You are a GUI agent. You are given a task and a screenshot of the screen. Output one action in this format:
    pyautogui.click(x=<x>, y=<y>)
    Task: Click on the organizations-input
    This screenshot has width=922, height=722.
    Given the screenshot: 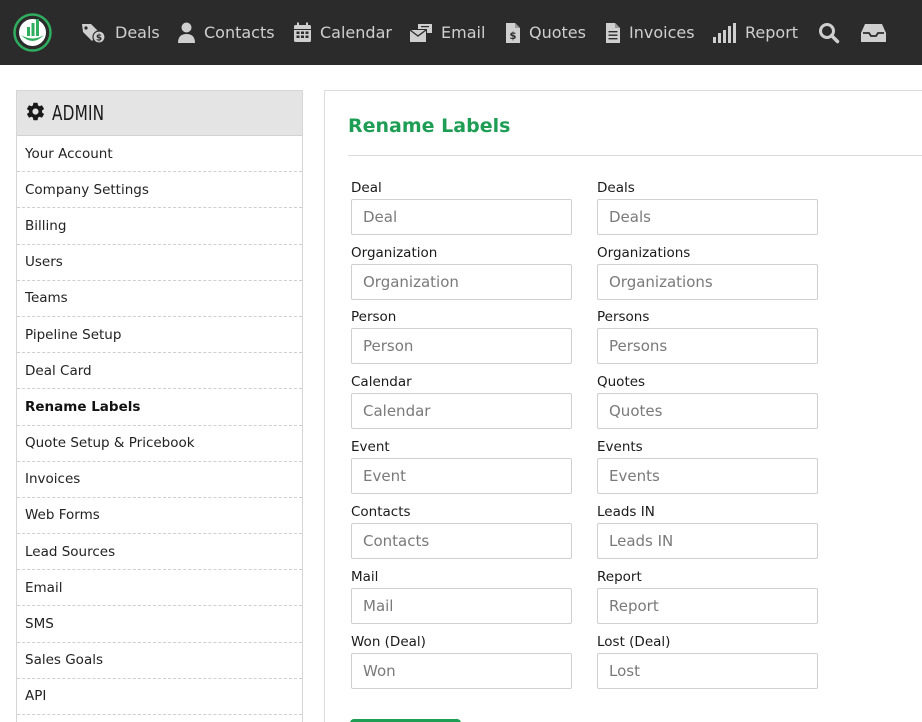 What is the action you would take?
    pyautogui.click(x=707, y=282)
    